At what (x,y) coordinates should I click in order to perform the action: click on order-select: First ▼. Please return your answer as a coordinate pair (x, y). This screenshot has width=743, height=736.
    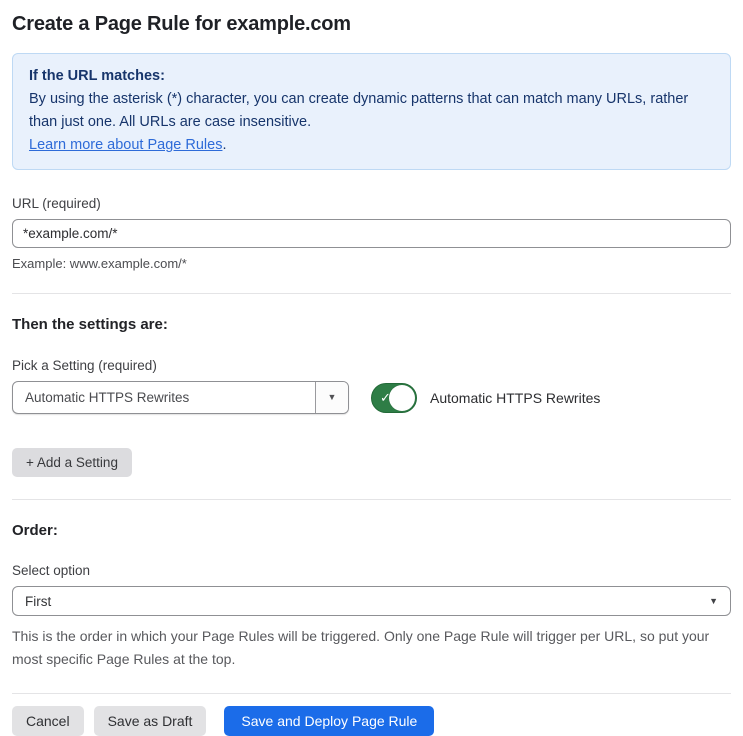
    Looking at the image, I should click on (371, 601).